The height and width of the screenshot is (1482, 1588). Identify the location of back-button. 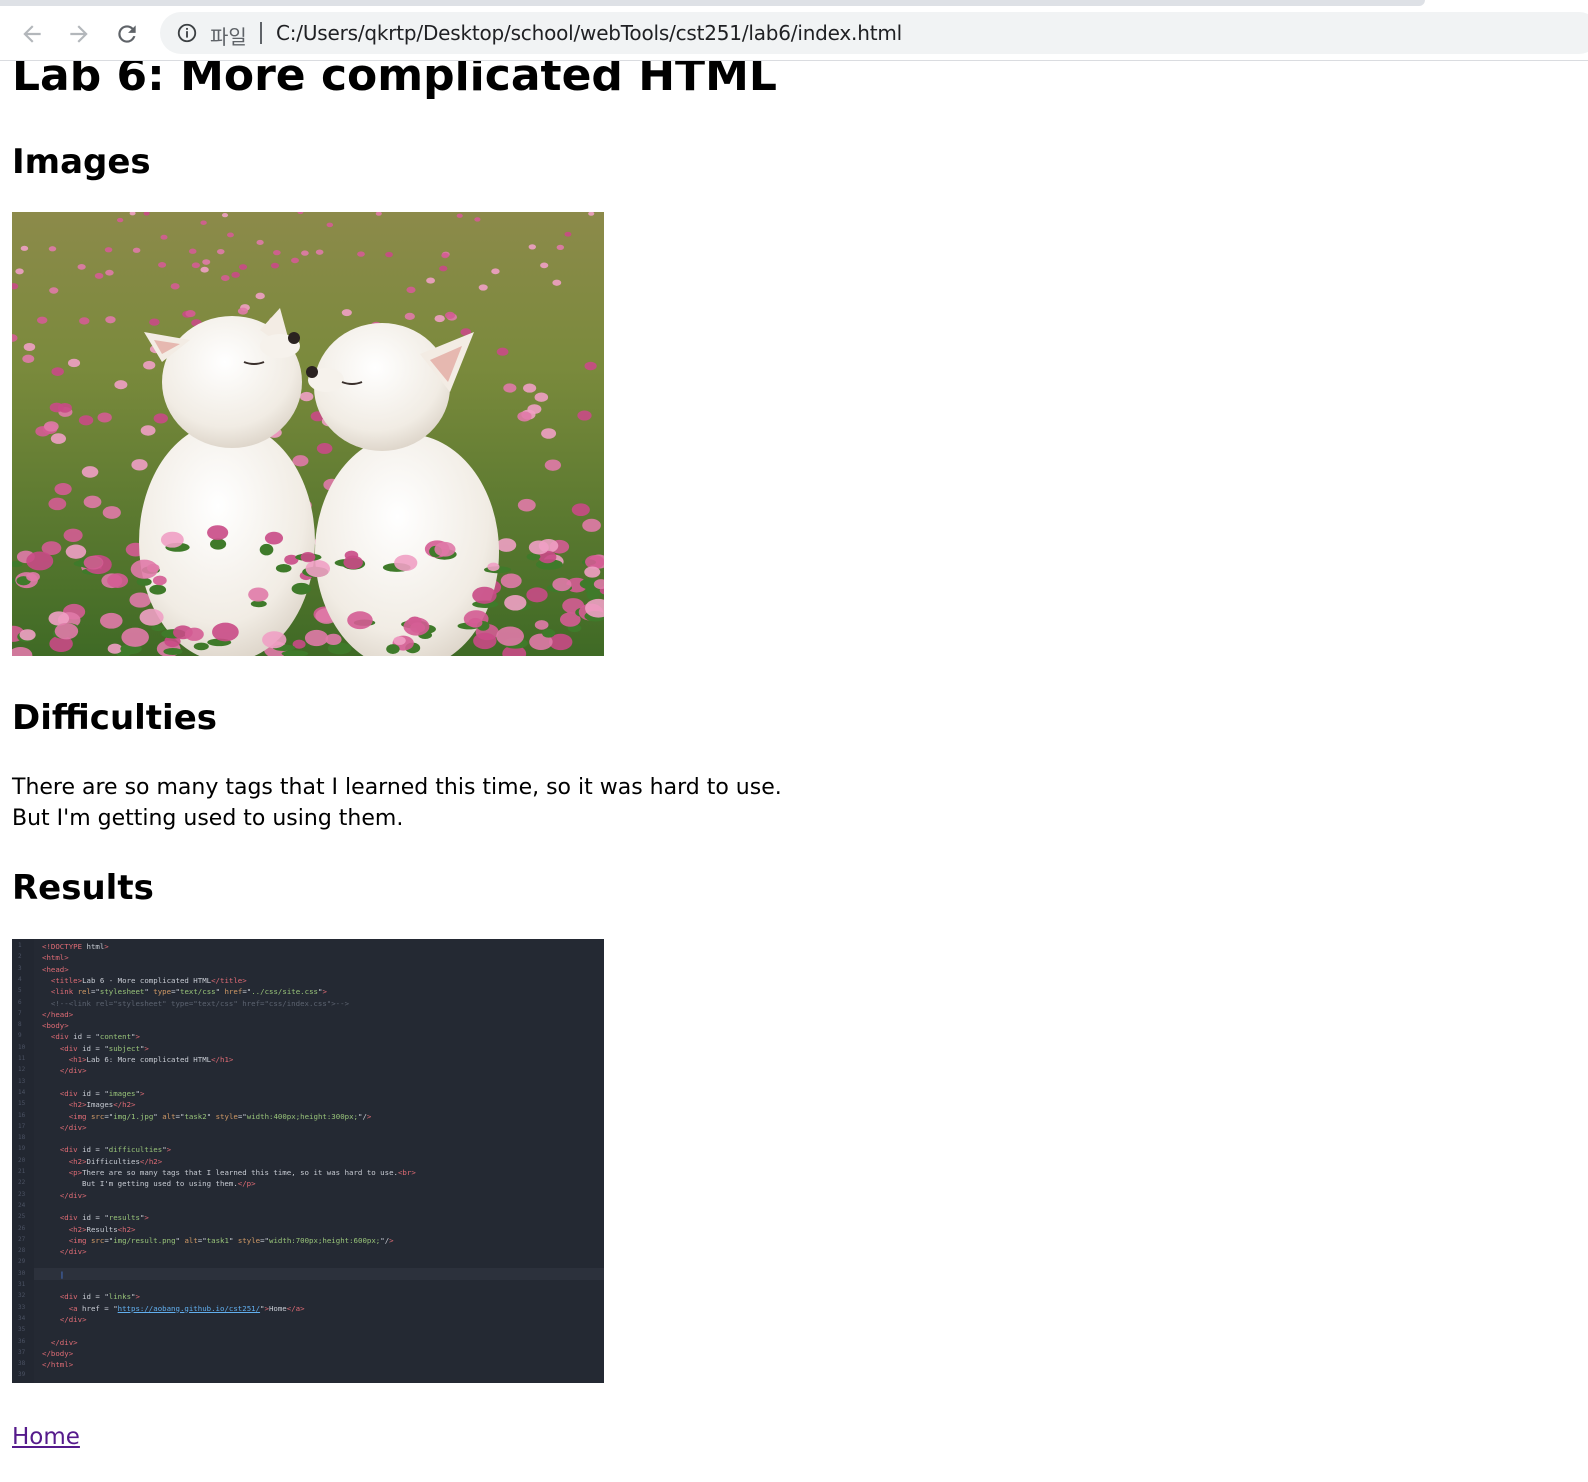
(32, 34).